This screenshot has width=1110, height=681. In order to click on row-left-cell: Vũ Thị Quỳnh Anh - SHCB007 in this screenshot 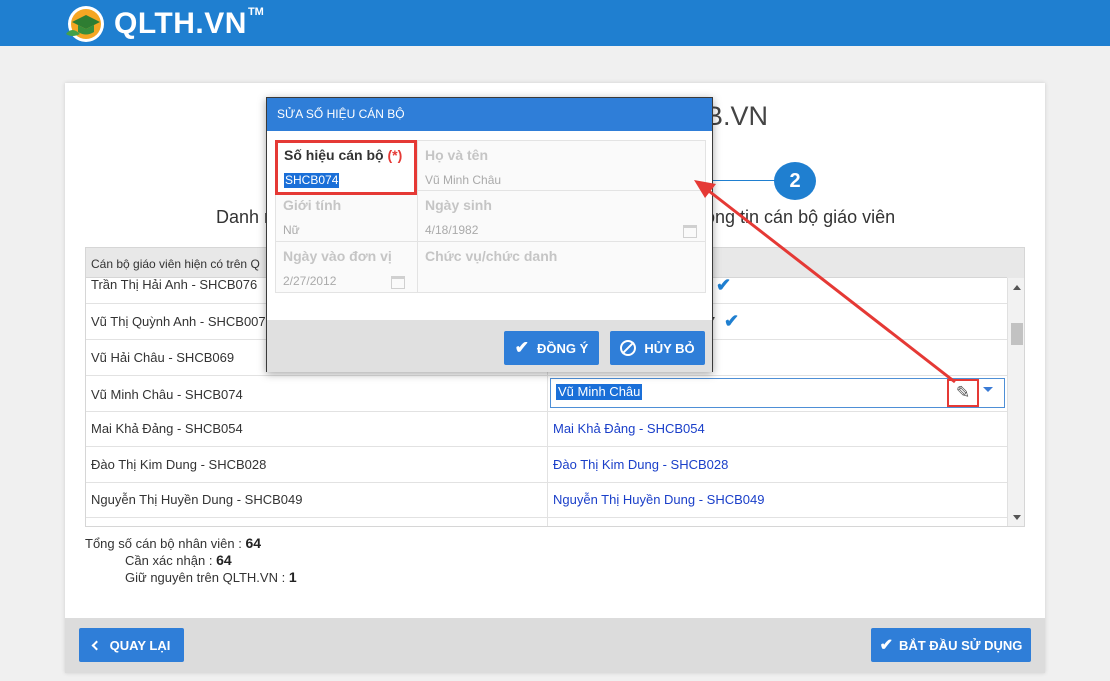, I will do `click(178, 321)`.